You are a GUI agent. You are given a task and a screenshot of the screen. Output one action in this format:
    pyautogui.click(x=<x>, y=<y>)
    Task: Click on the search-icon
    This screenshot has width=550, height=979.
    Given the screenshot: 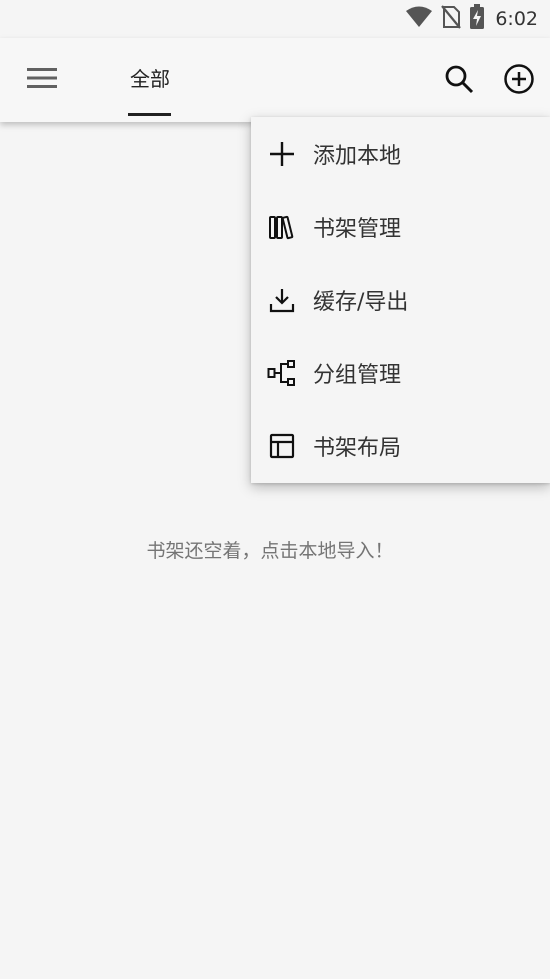 What is the action you would take?
    pyautogui.click(x=459, y=81)
    